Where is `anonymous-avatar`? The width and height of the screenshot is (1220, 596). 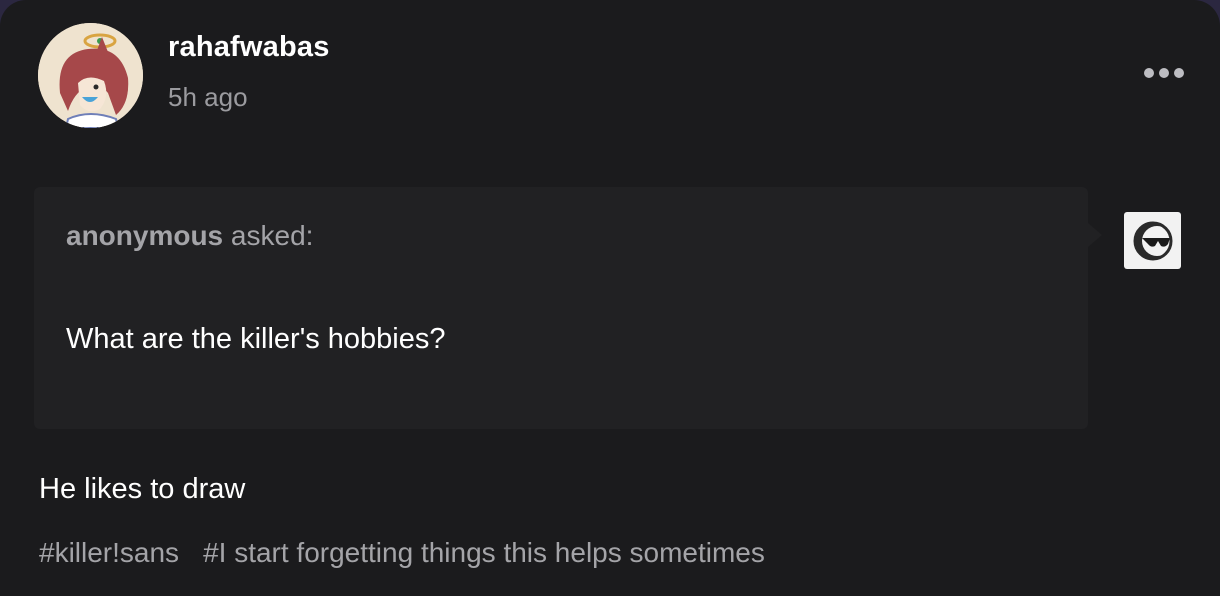
anonymous-avatar is located at coordinates (1152, 240).